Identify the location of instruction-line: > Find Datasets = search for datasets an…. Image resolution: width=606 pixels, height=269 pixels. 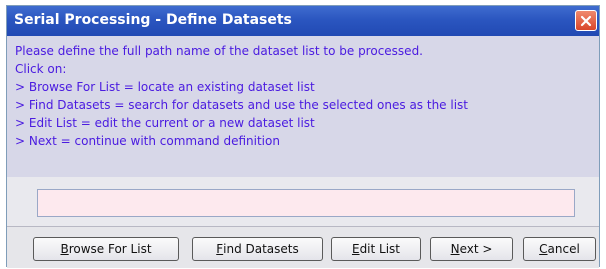
(241, 105).